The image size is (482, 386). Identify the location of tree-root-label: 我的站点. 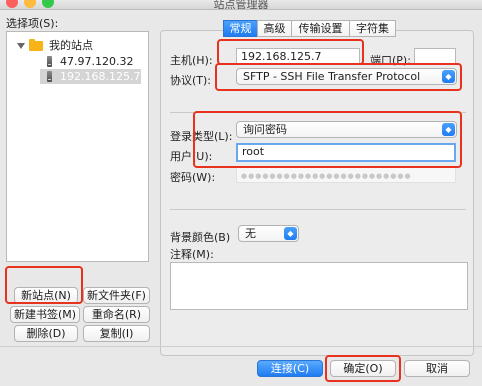
(71, 45).